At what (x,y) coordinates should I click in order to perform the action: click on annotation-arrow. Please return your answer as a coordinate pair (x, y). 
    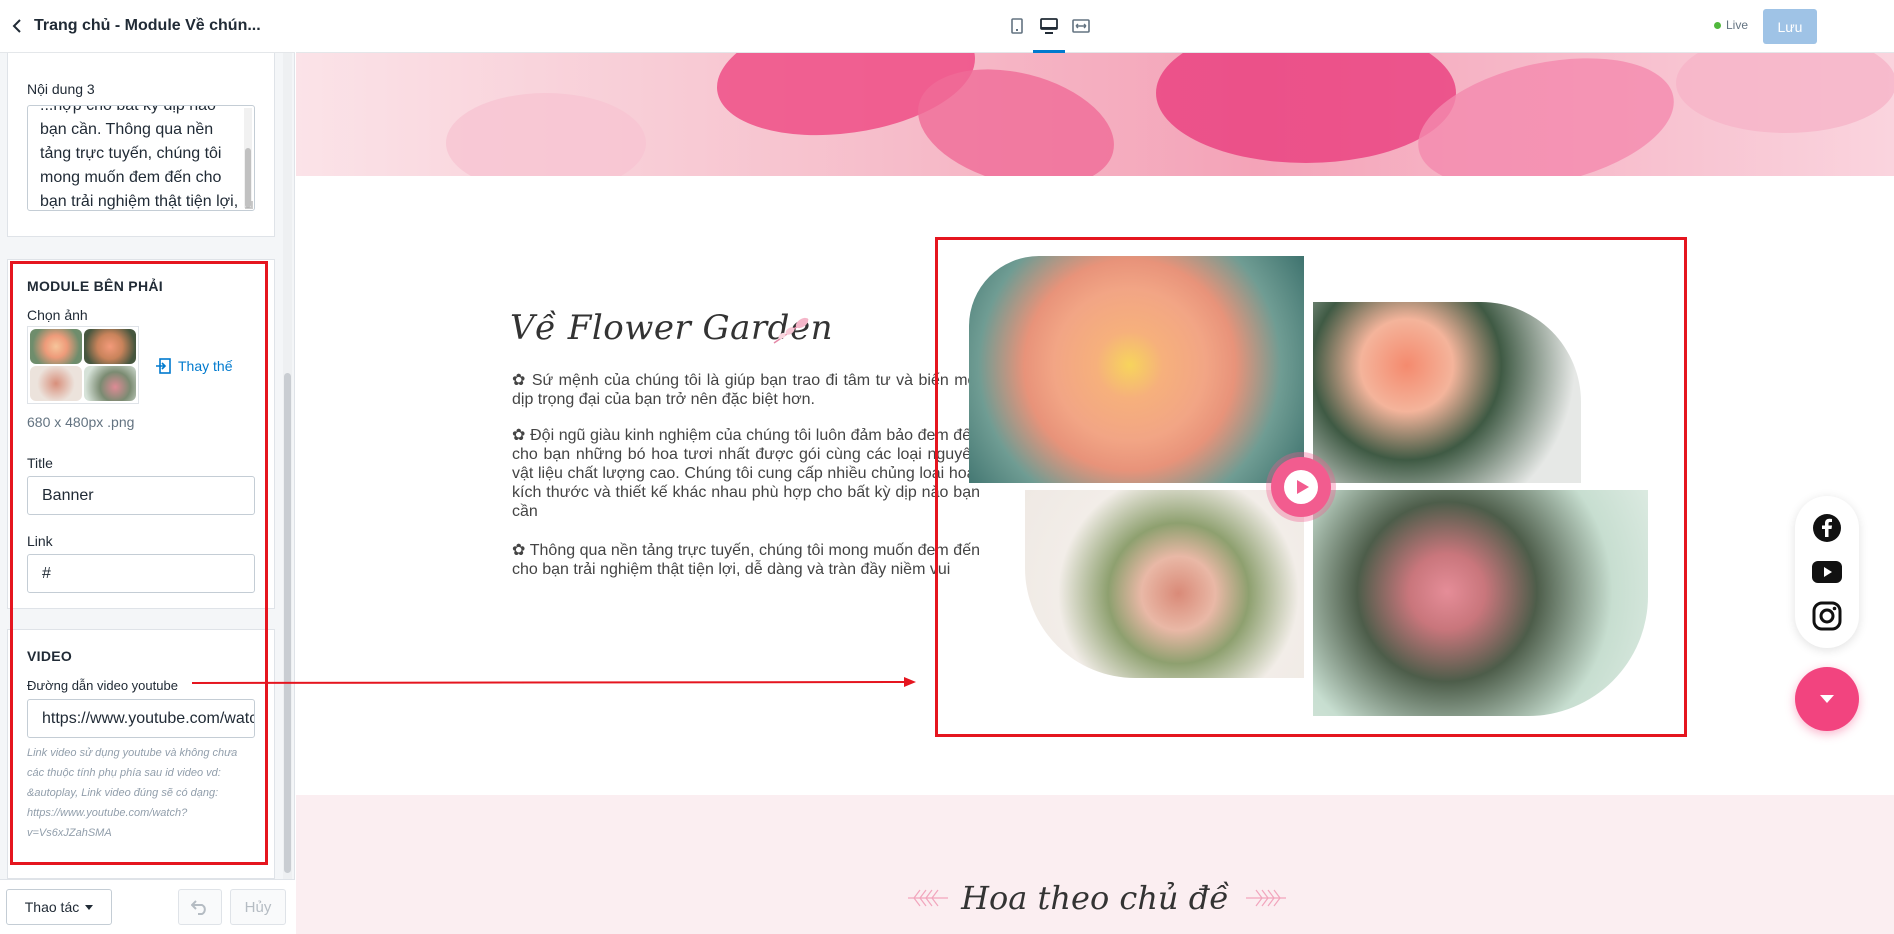
    Looking at the image, I should click on (554, 682).